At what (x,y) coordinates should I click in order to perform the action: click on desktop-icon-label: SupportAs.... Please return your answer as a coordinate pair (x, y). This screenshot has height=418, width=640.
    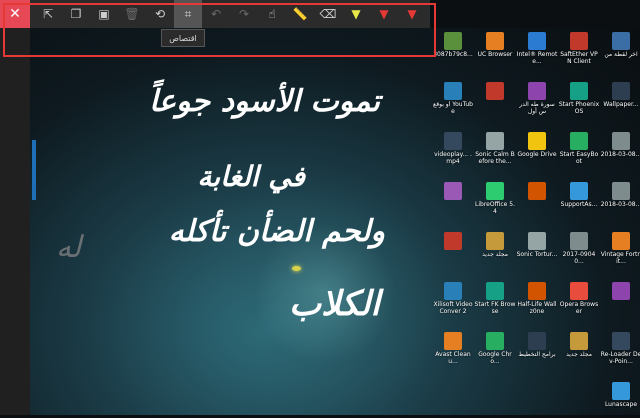
    Looking at the image, I should click on (579, 204).